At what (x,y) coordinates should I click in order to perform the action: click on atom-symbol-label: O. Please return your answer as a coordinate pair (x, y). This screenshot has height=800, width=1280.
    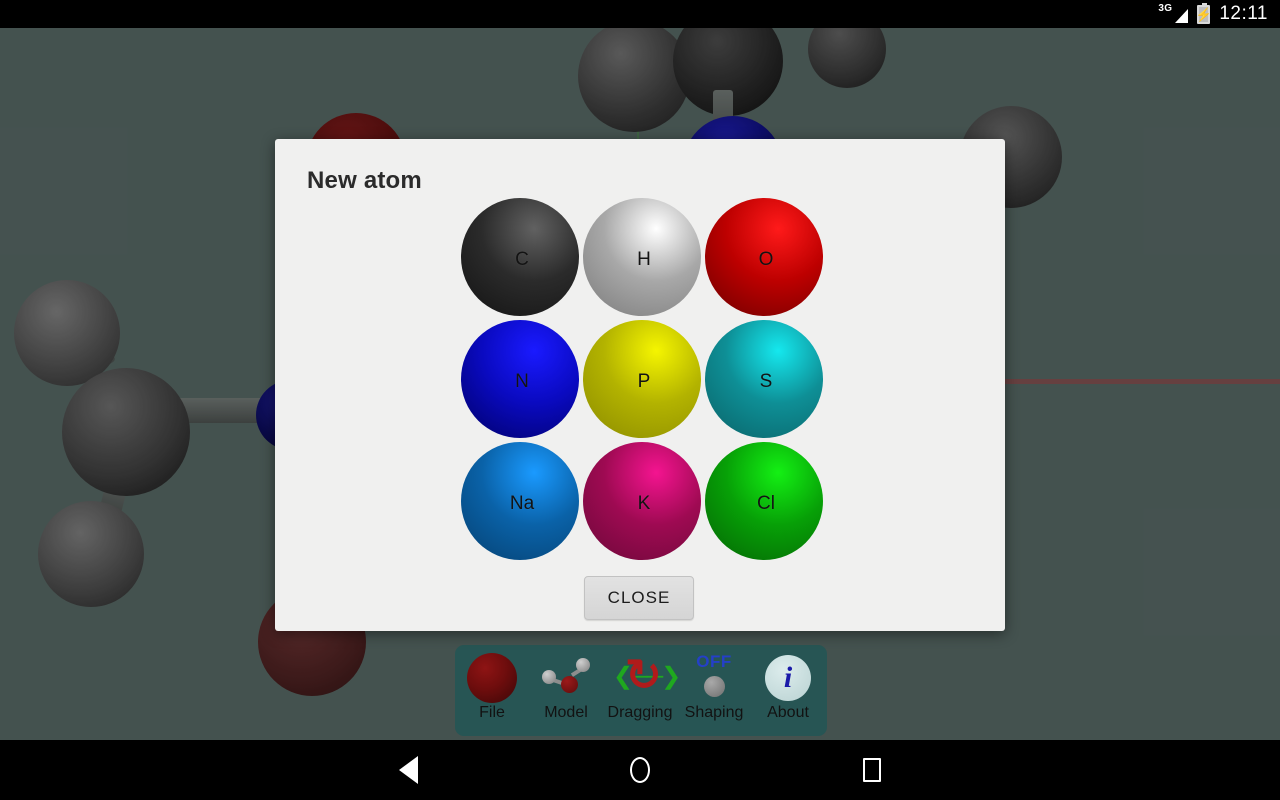
    Looking at the image, I should click on (766, 259).